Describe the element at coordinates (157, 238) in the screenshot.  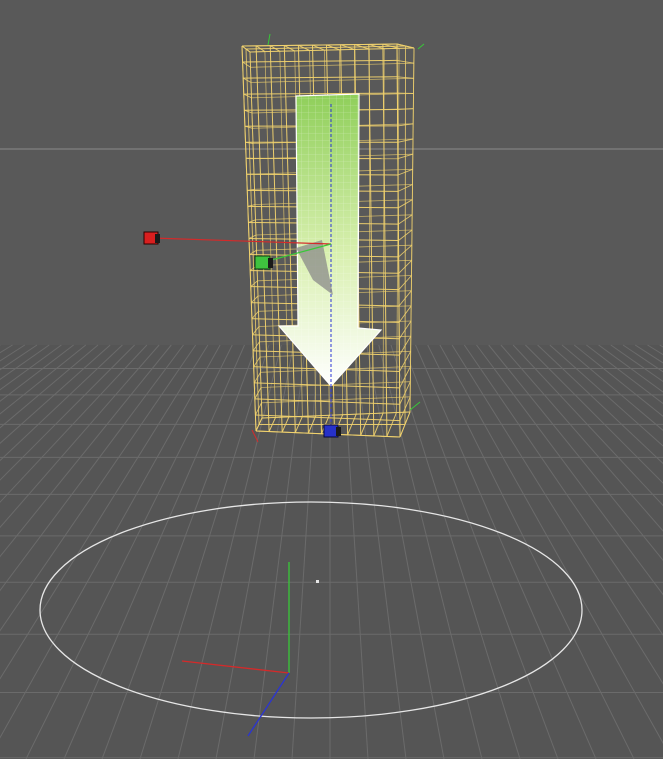
I see `gizmo-handle-x-side` at that location.